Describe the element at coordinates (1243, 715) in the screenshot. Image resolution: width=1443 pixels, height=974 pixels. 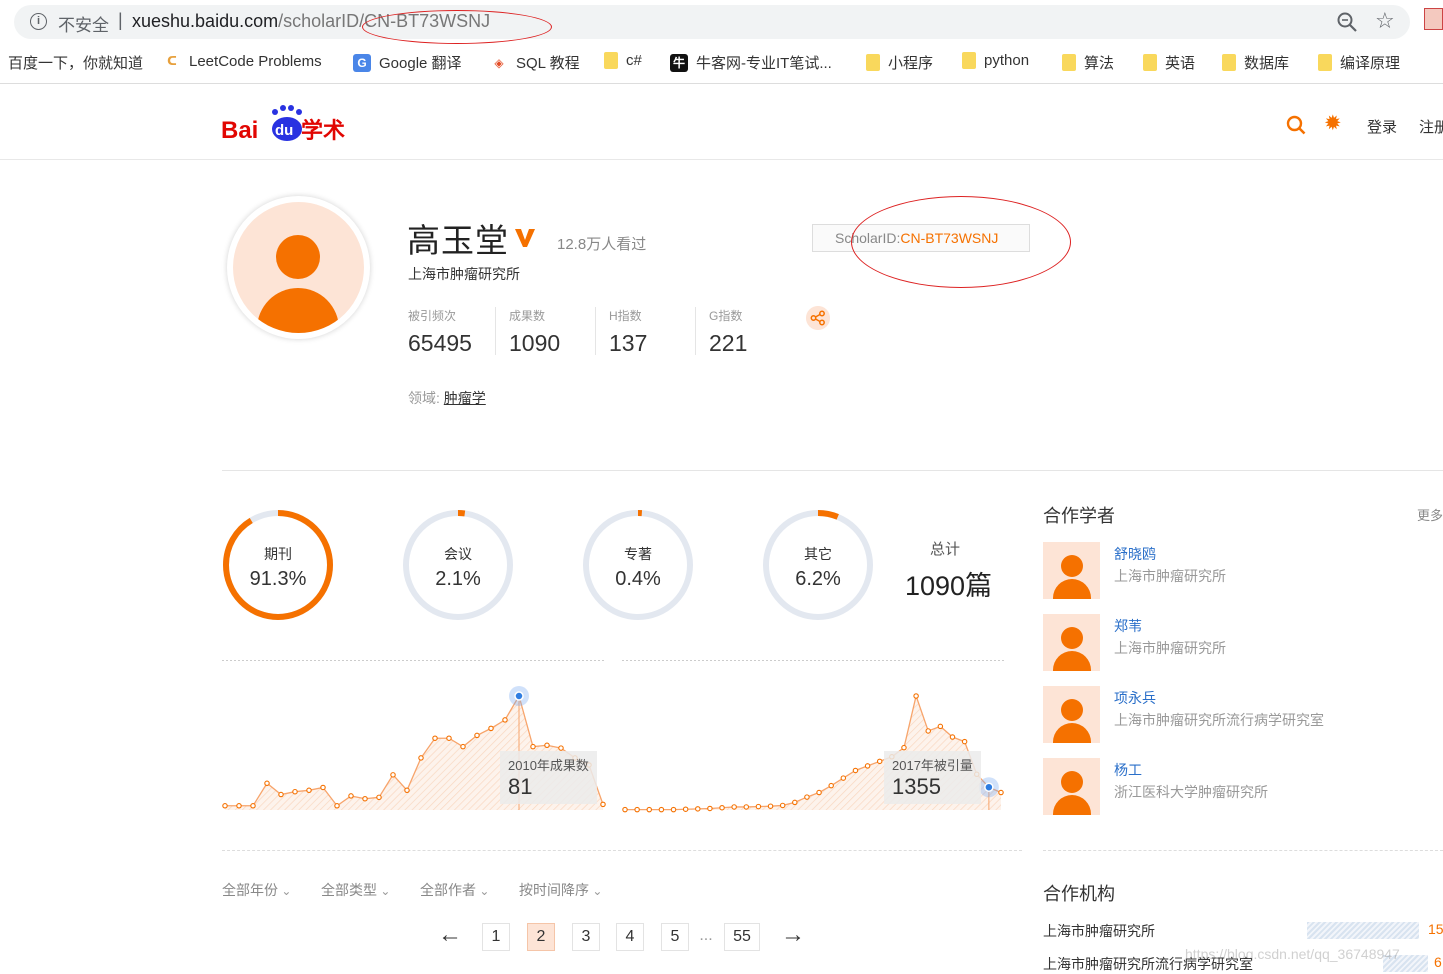
I see `coauthor-card: 项永兵 上海市肿瘤研究所流行病学研究室` at that location.